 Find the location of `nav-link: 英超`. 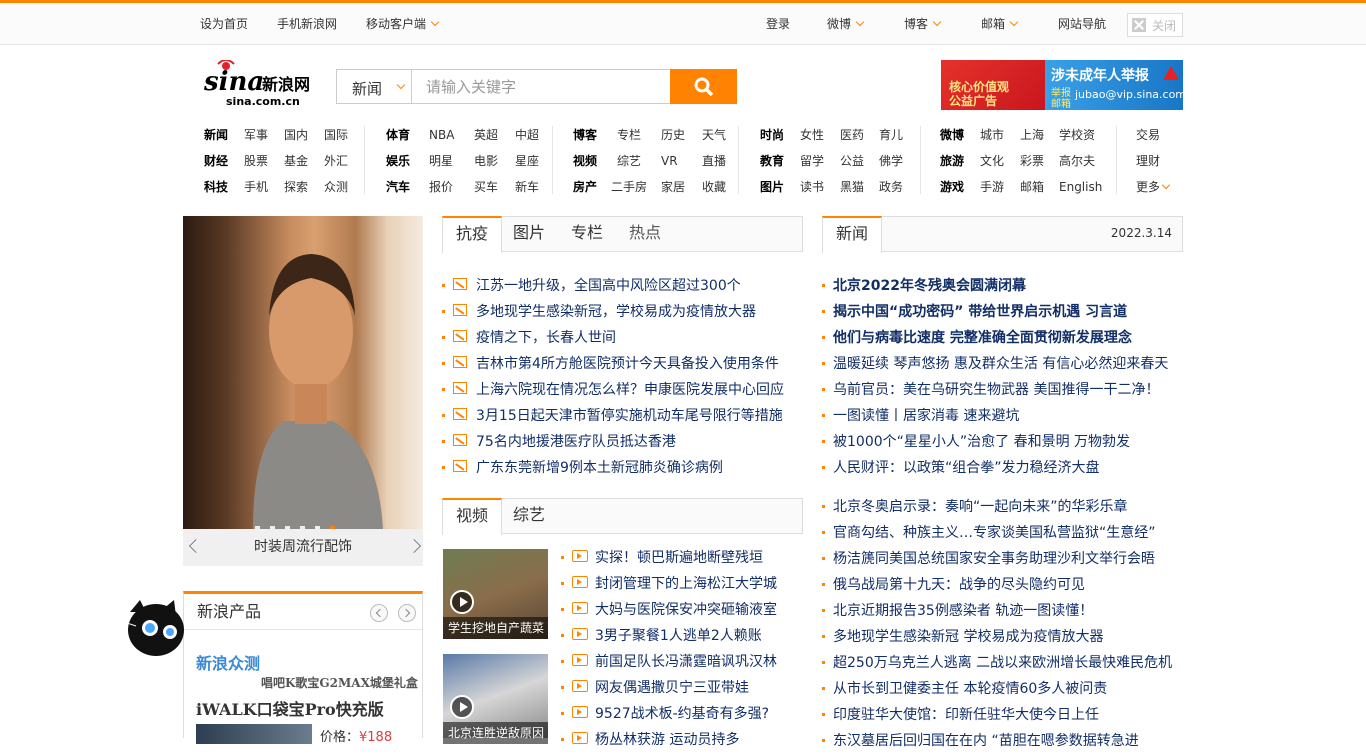

nav-link: 英超 is located at coordinates (494, 139).